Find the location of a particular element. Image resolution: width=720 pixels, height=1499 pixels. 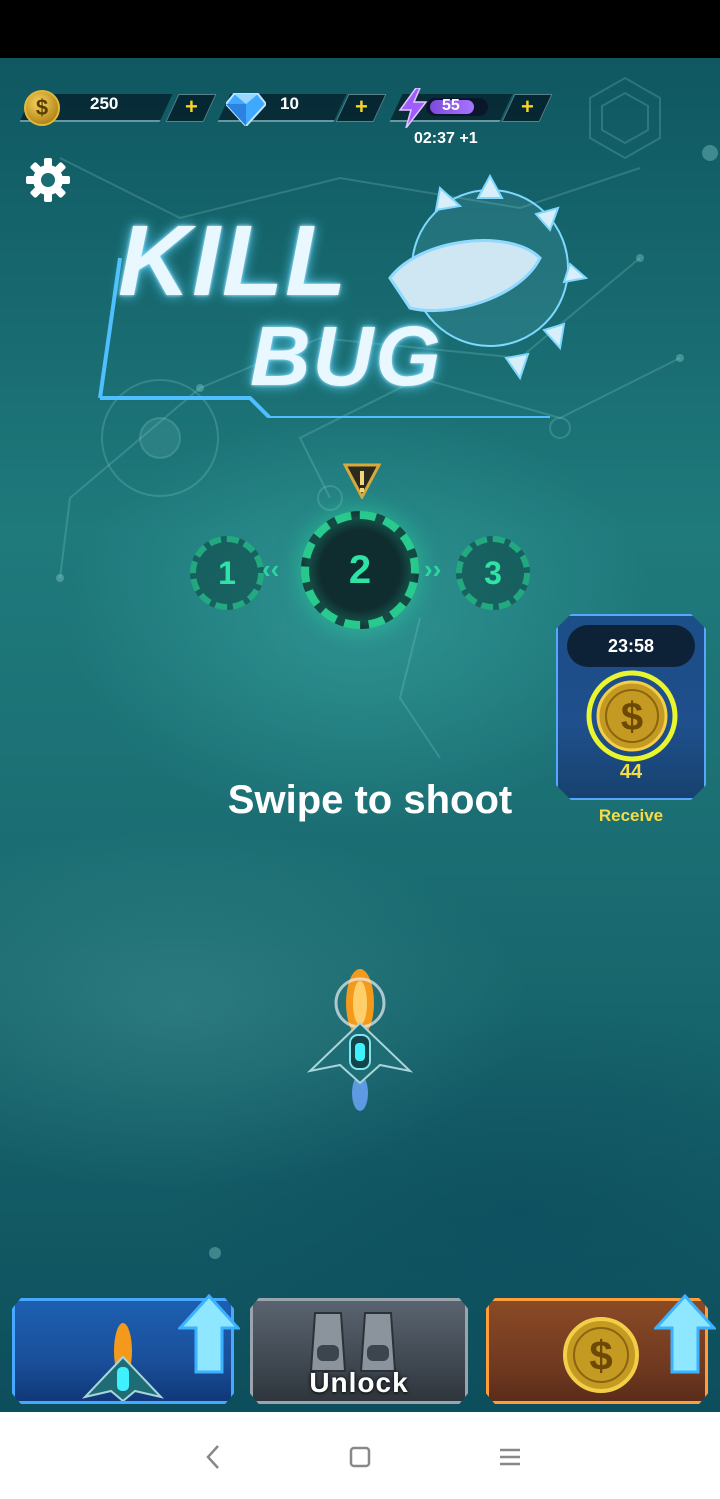

stage-1-button: 1 is located at coordinates (227, 573).